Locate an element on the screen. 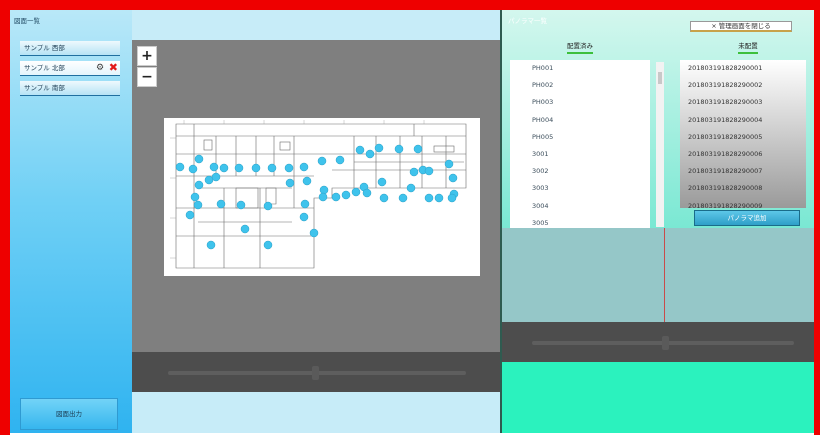 The width and height of the screenshot is (820, 435). registered-header: 配置済み is located at coordinates (580, 47).